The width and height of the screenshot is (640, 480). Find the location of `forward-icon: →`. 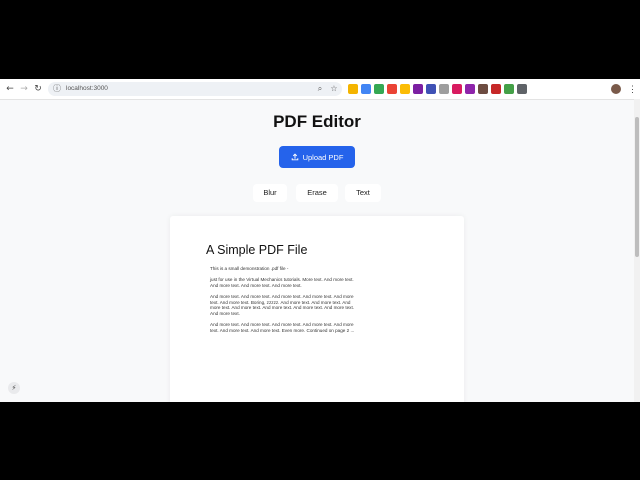

forward-icon: → is located at coordinates (24, 89).